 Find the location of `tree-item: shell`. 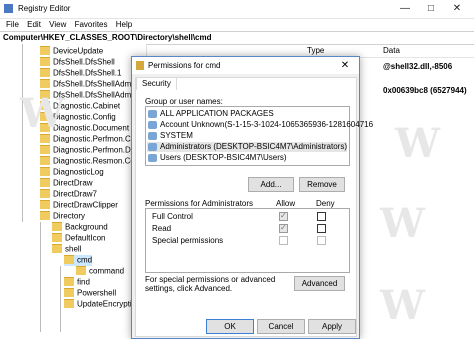

tree-item: shell is located at coordinates (66, 249).